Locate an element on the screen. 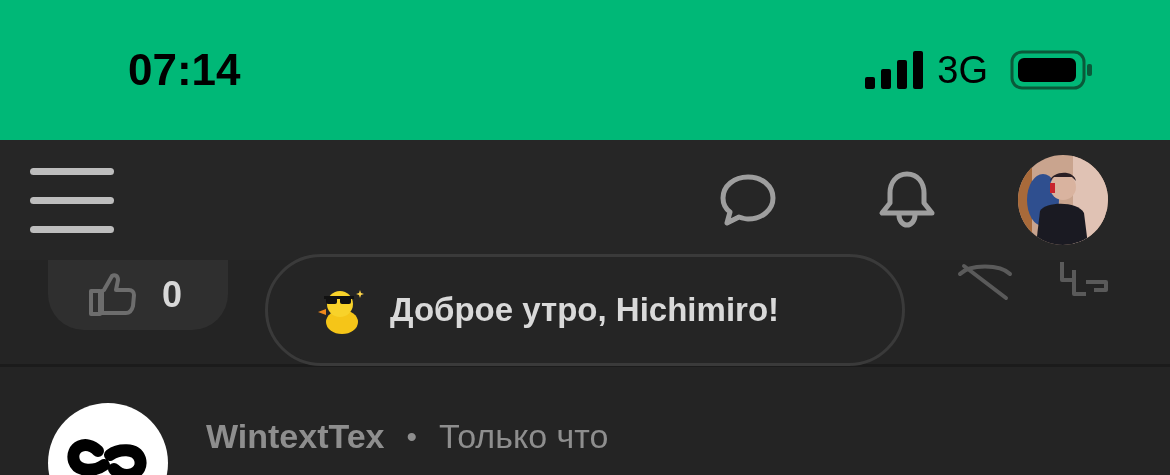 The height and width of the screenshot is (475, 1170). author-name: WintextTex is located at coordinates (295, 436).